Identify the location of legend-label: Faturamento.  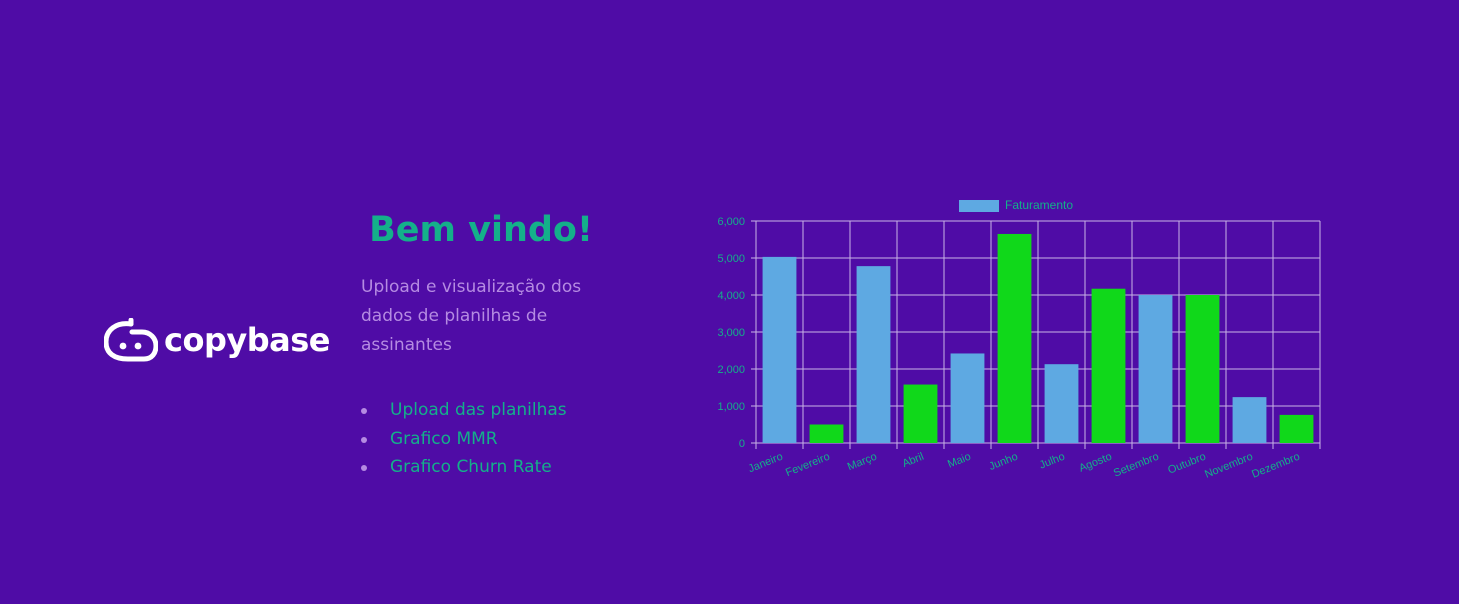
(1039, 205).